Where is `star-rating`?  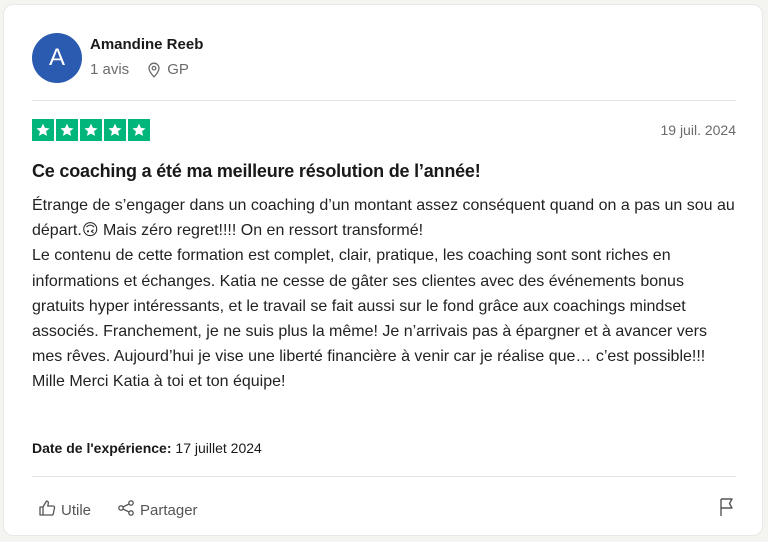 star-rating is located at coordinates (91, 130).